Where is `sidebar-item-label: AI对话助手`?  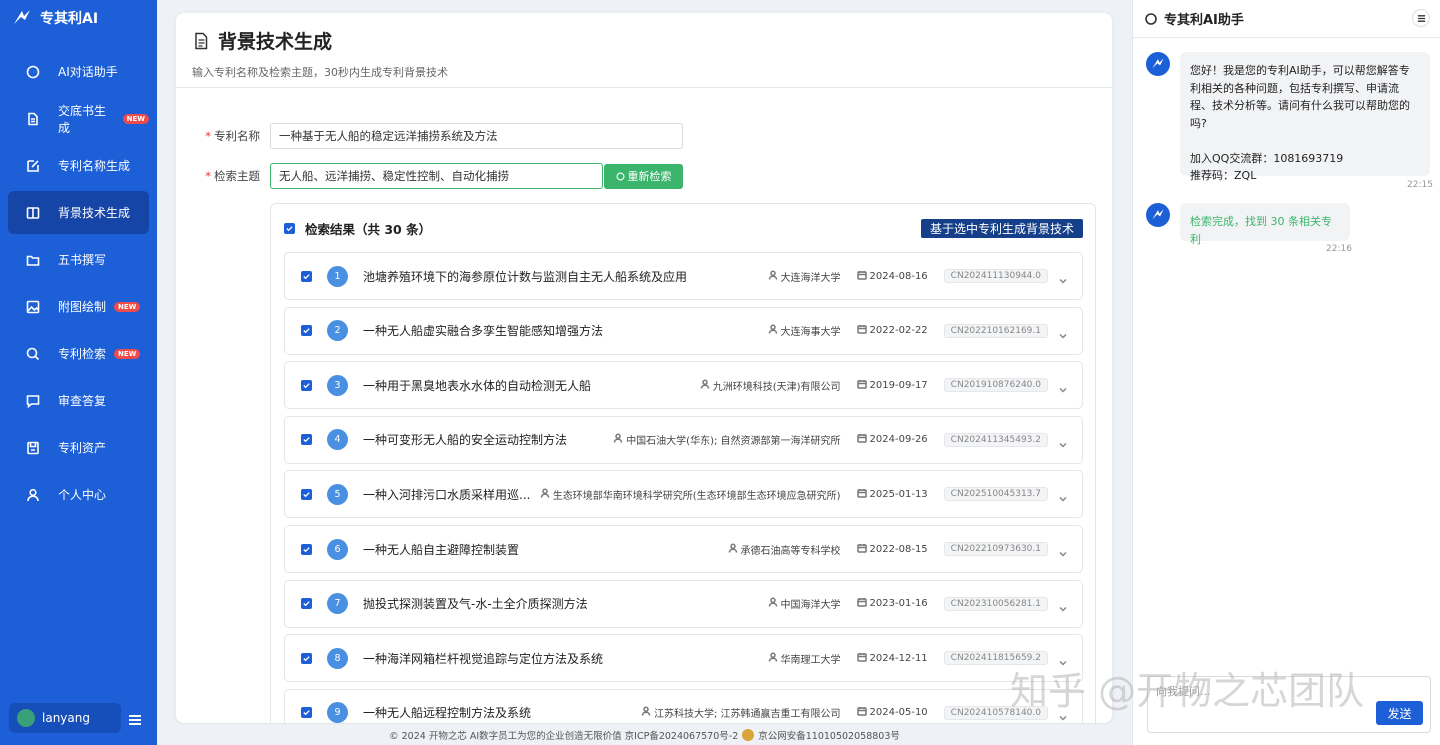
sidebar-item-label: AI对话助手 is located at coordinates (88, 72).